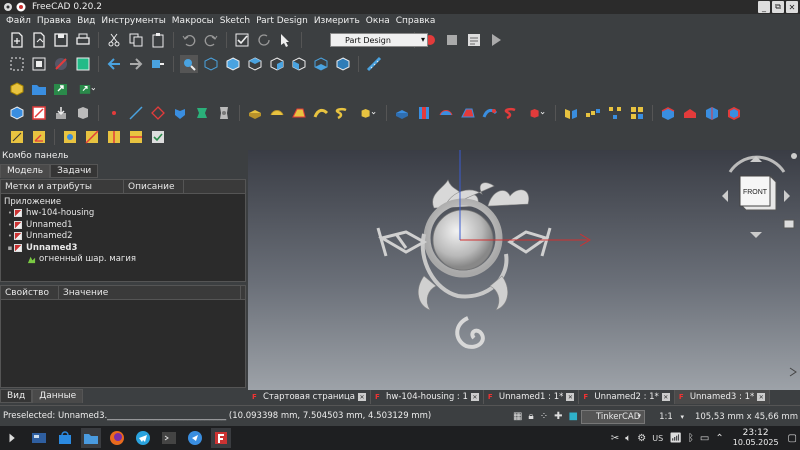 Image resolution: width=800 pixels, height=450 pixels. I want to click on keyboard-layout: US, so click(657, 438).